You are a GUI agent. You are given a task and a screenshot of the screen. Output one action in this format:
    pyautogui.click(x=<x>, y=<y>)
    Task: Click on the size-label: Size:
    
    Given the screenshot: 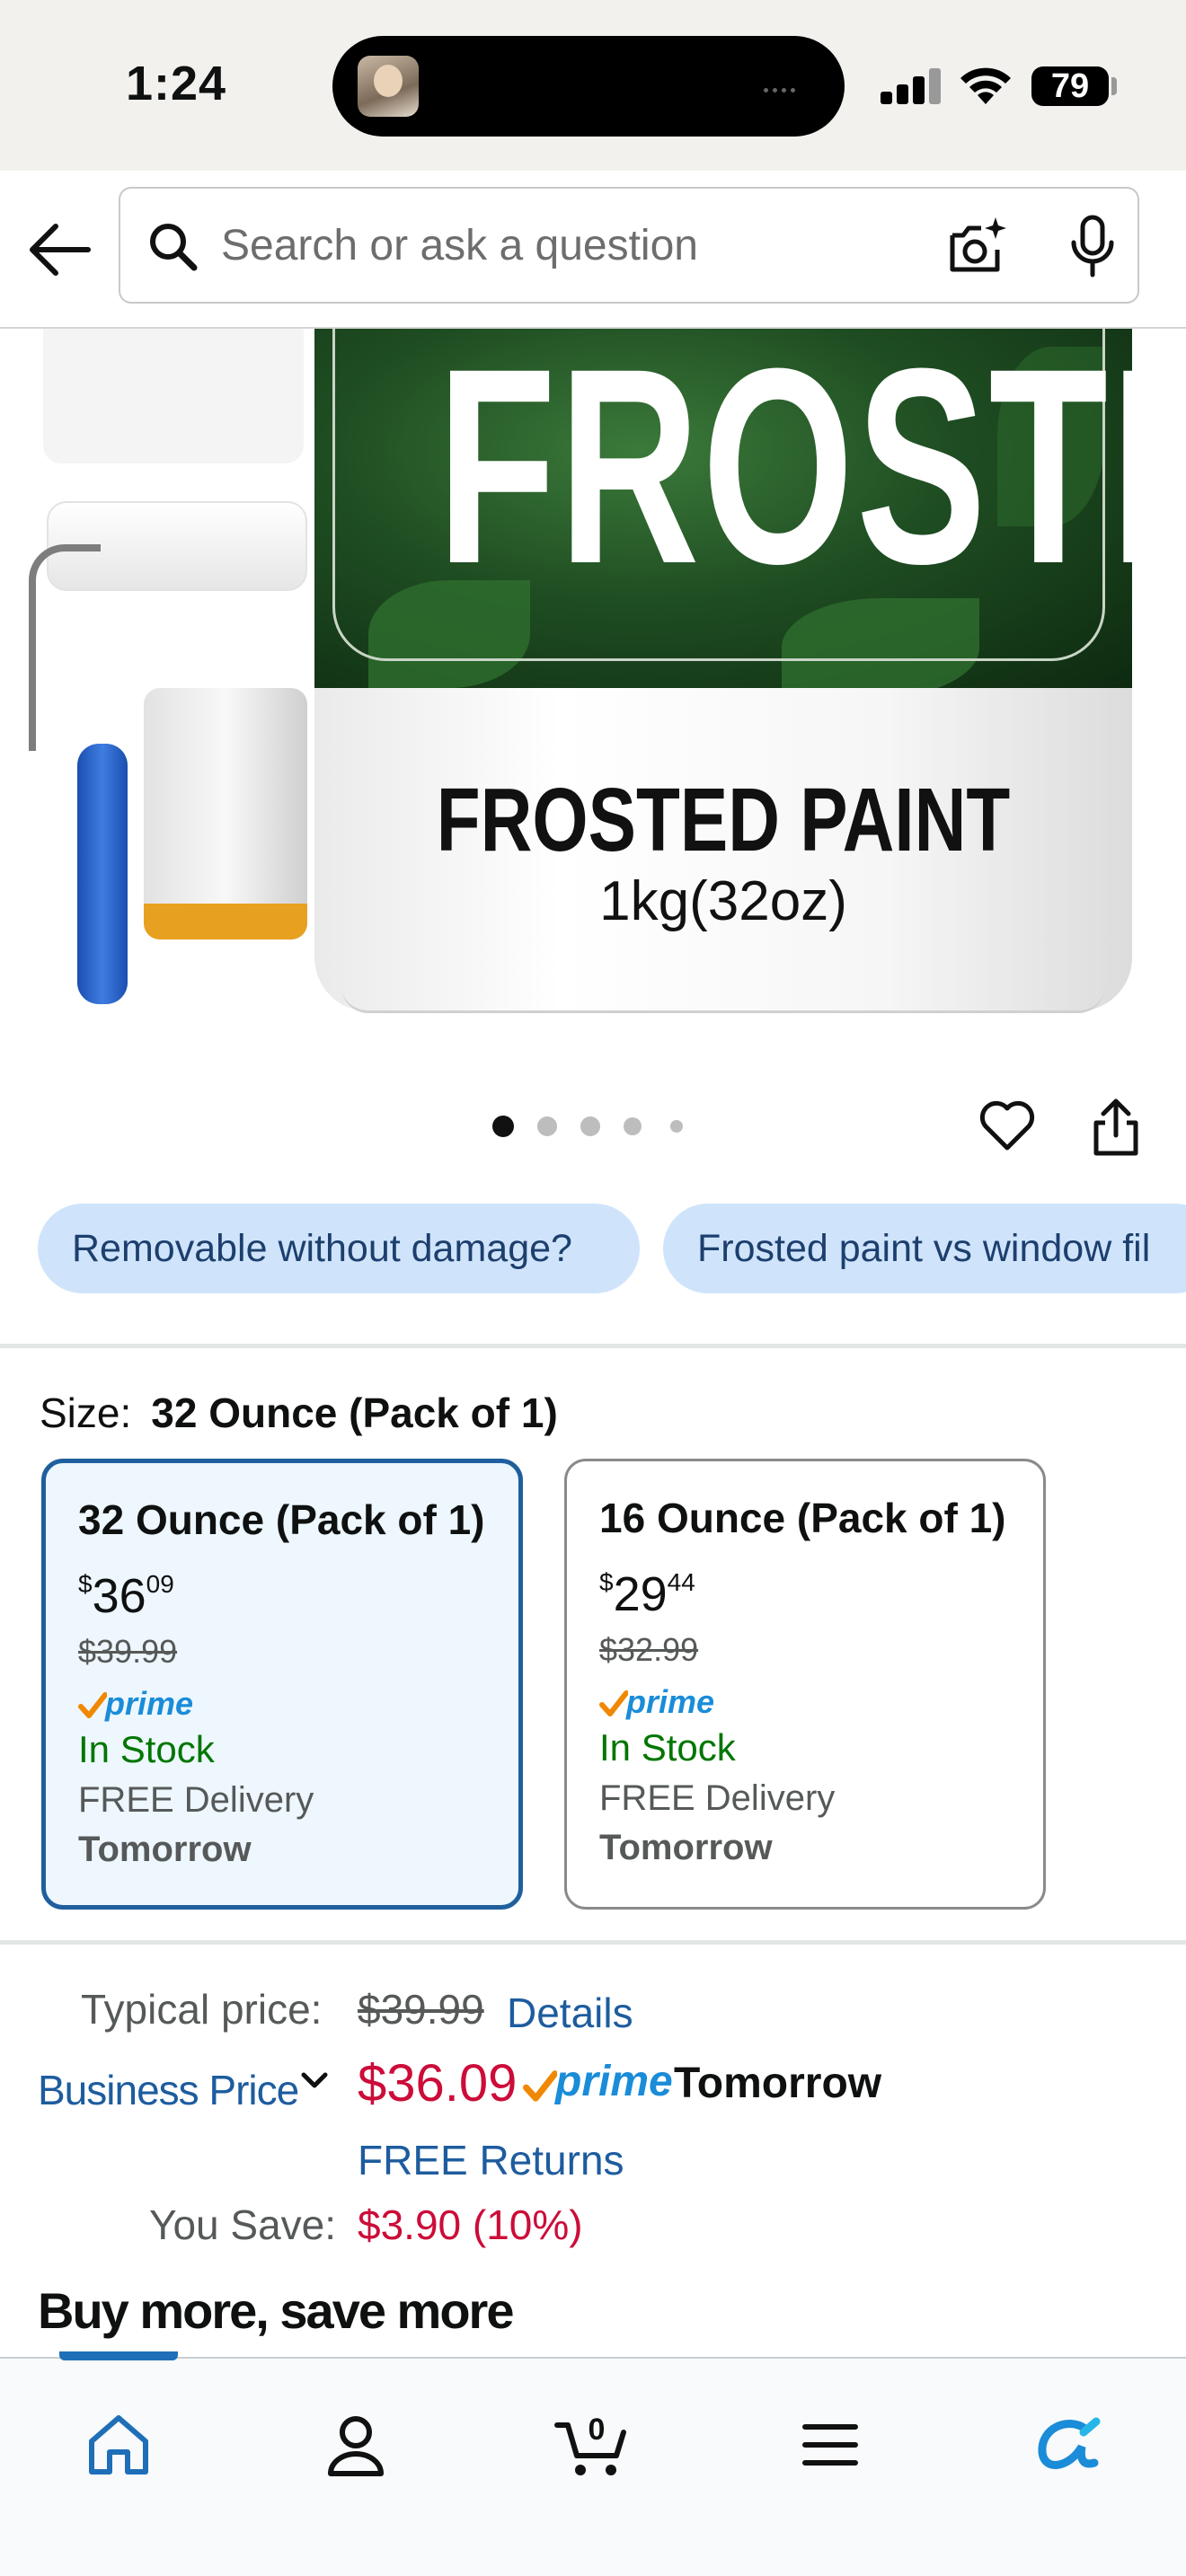 What is the action you would take?
    pyautogui.click(x=86, y=1412)
    